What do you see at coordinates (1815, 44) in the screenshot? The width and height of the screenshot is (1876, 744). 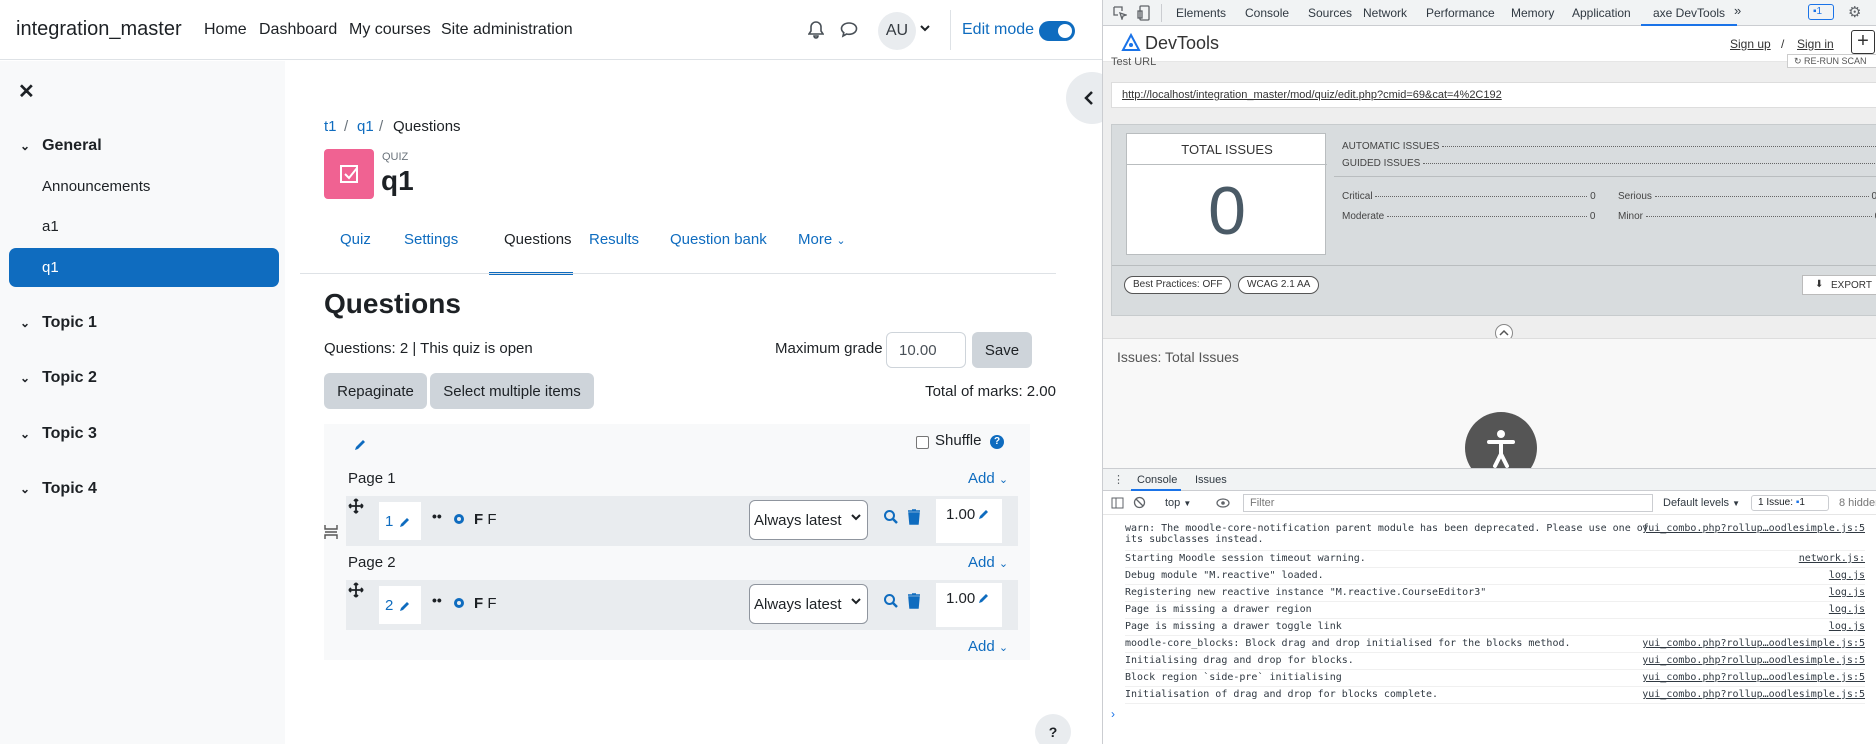 I see `sign-in-link: Sign in` at bounding box center [1815, 44].